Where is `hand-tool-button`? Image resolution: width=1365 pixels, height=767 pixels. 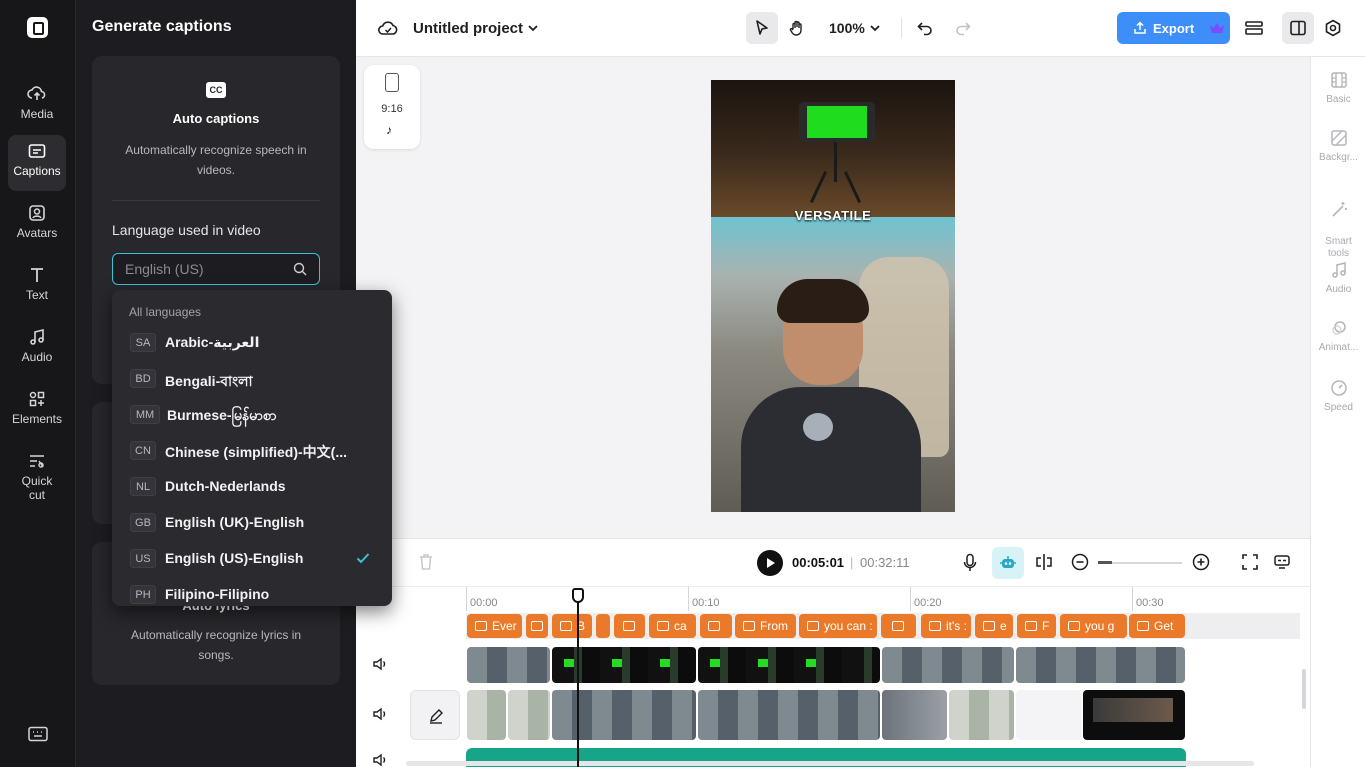 hand-tool-button is located at coordinates (797, 28).